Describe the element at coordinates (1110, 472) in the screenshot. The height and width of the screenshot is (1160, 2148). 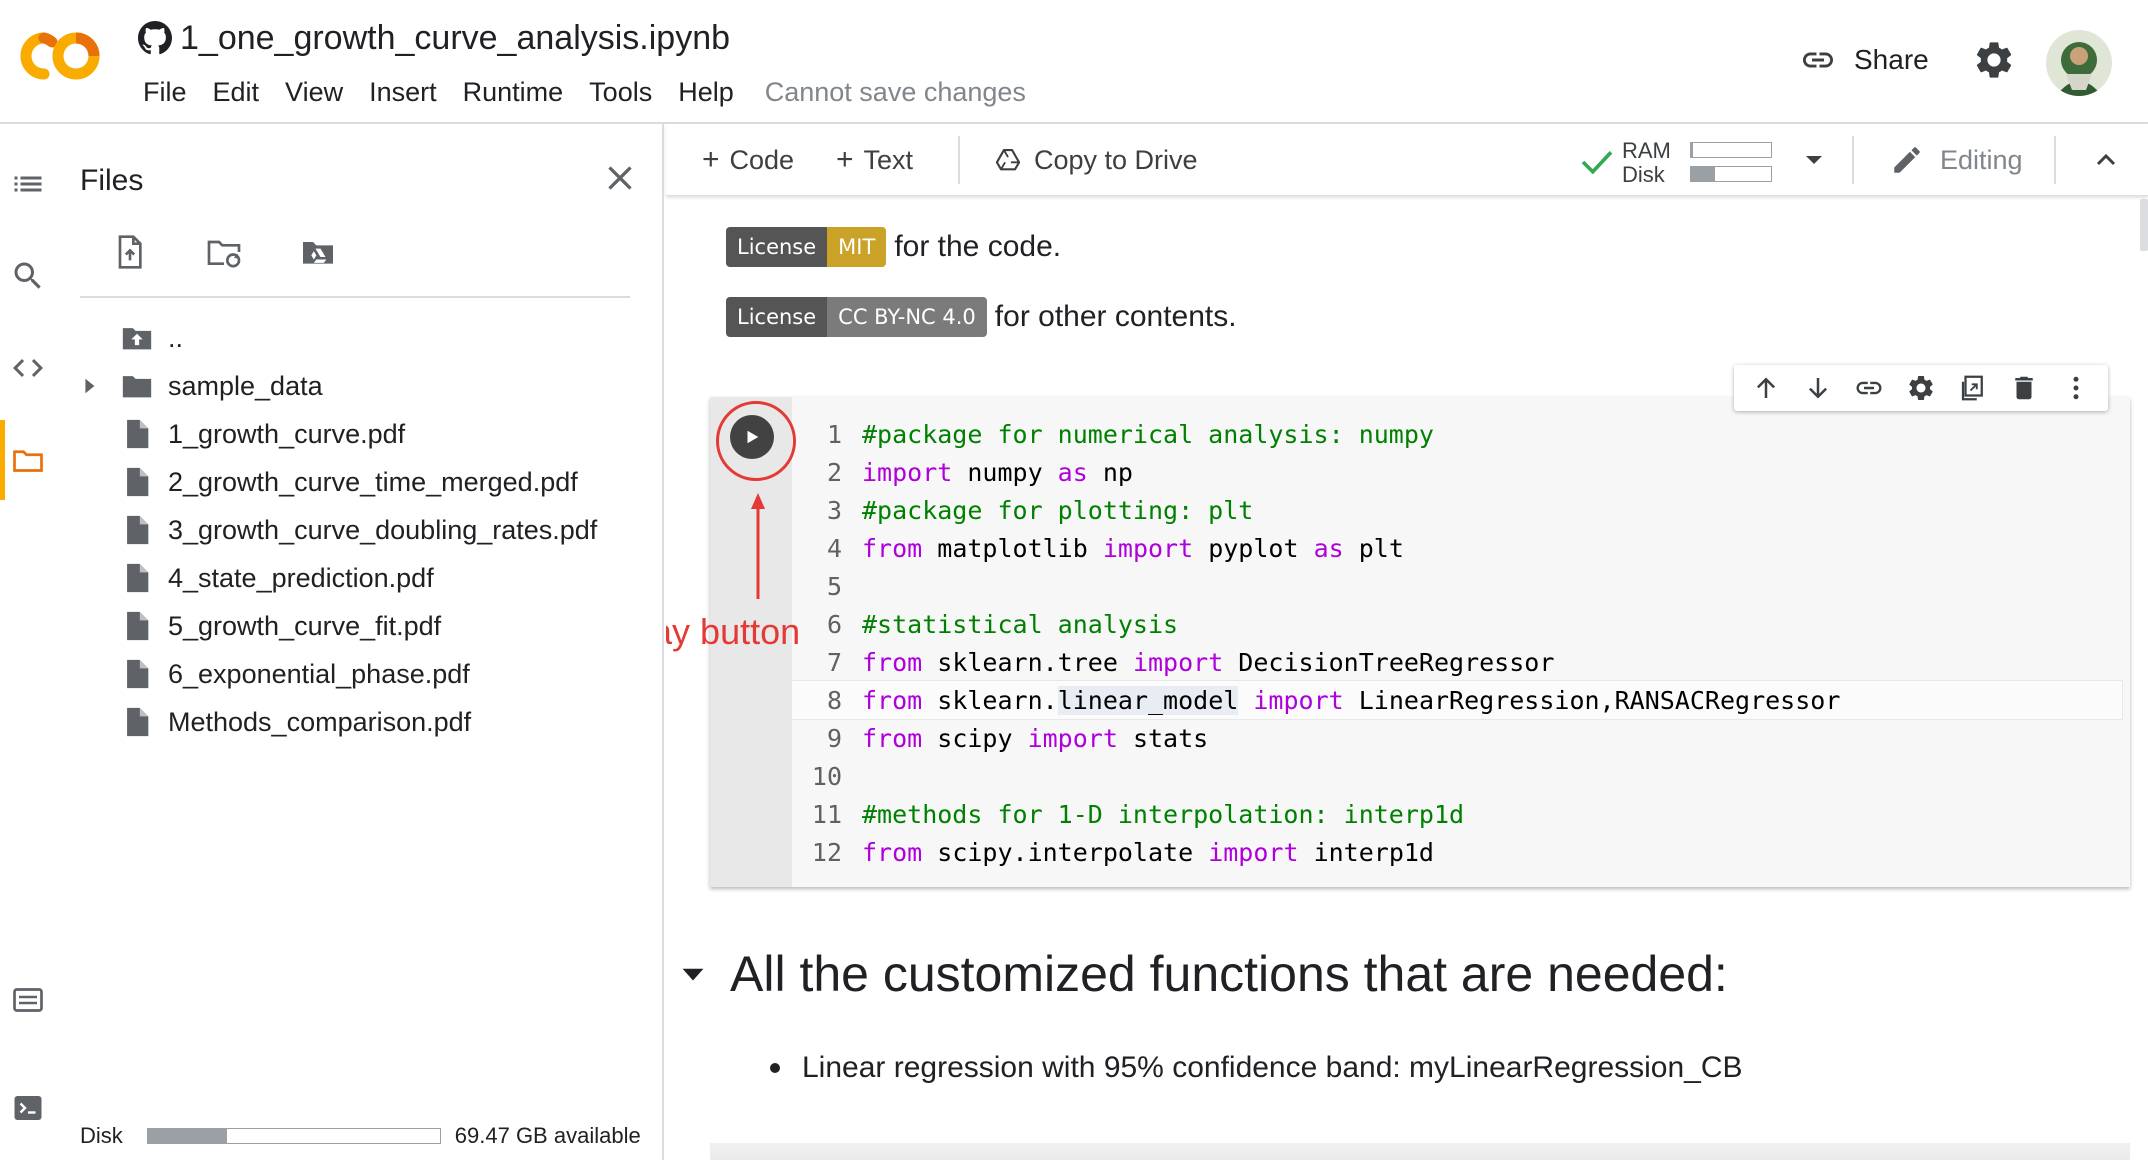
I see `code-token: np` at that location.